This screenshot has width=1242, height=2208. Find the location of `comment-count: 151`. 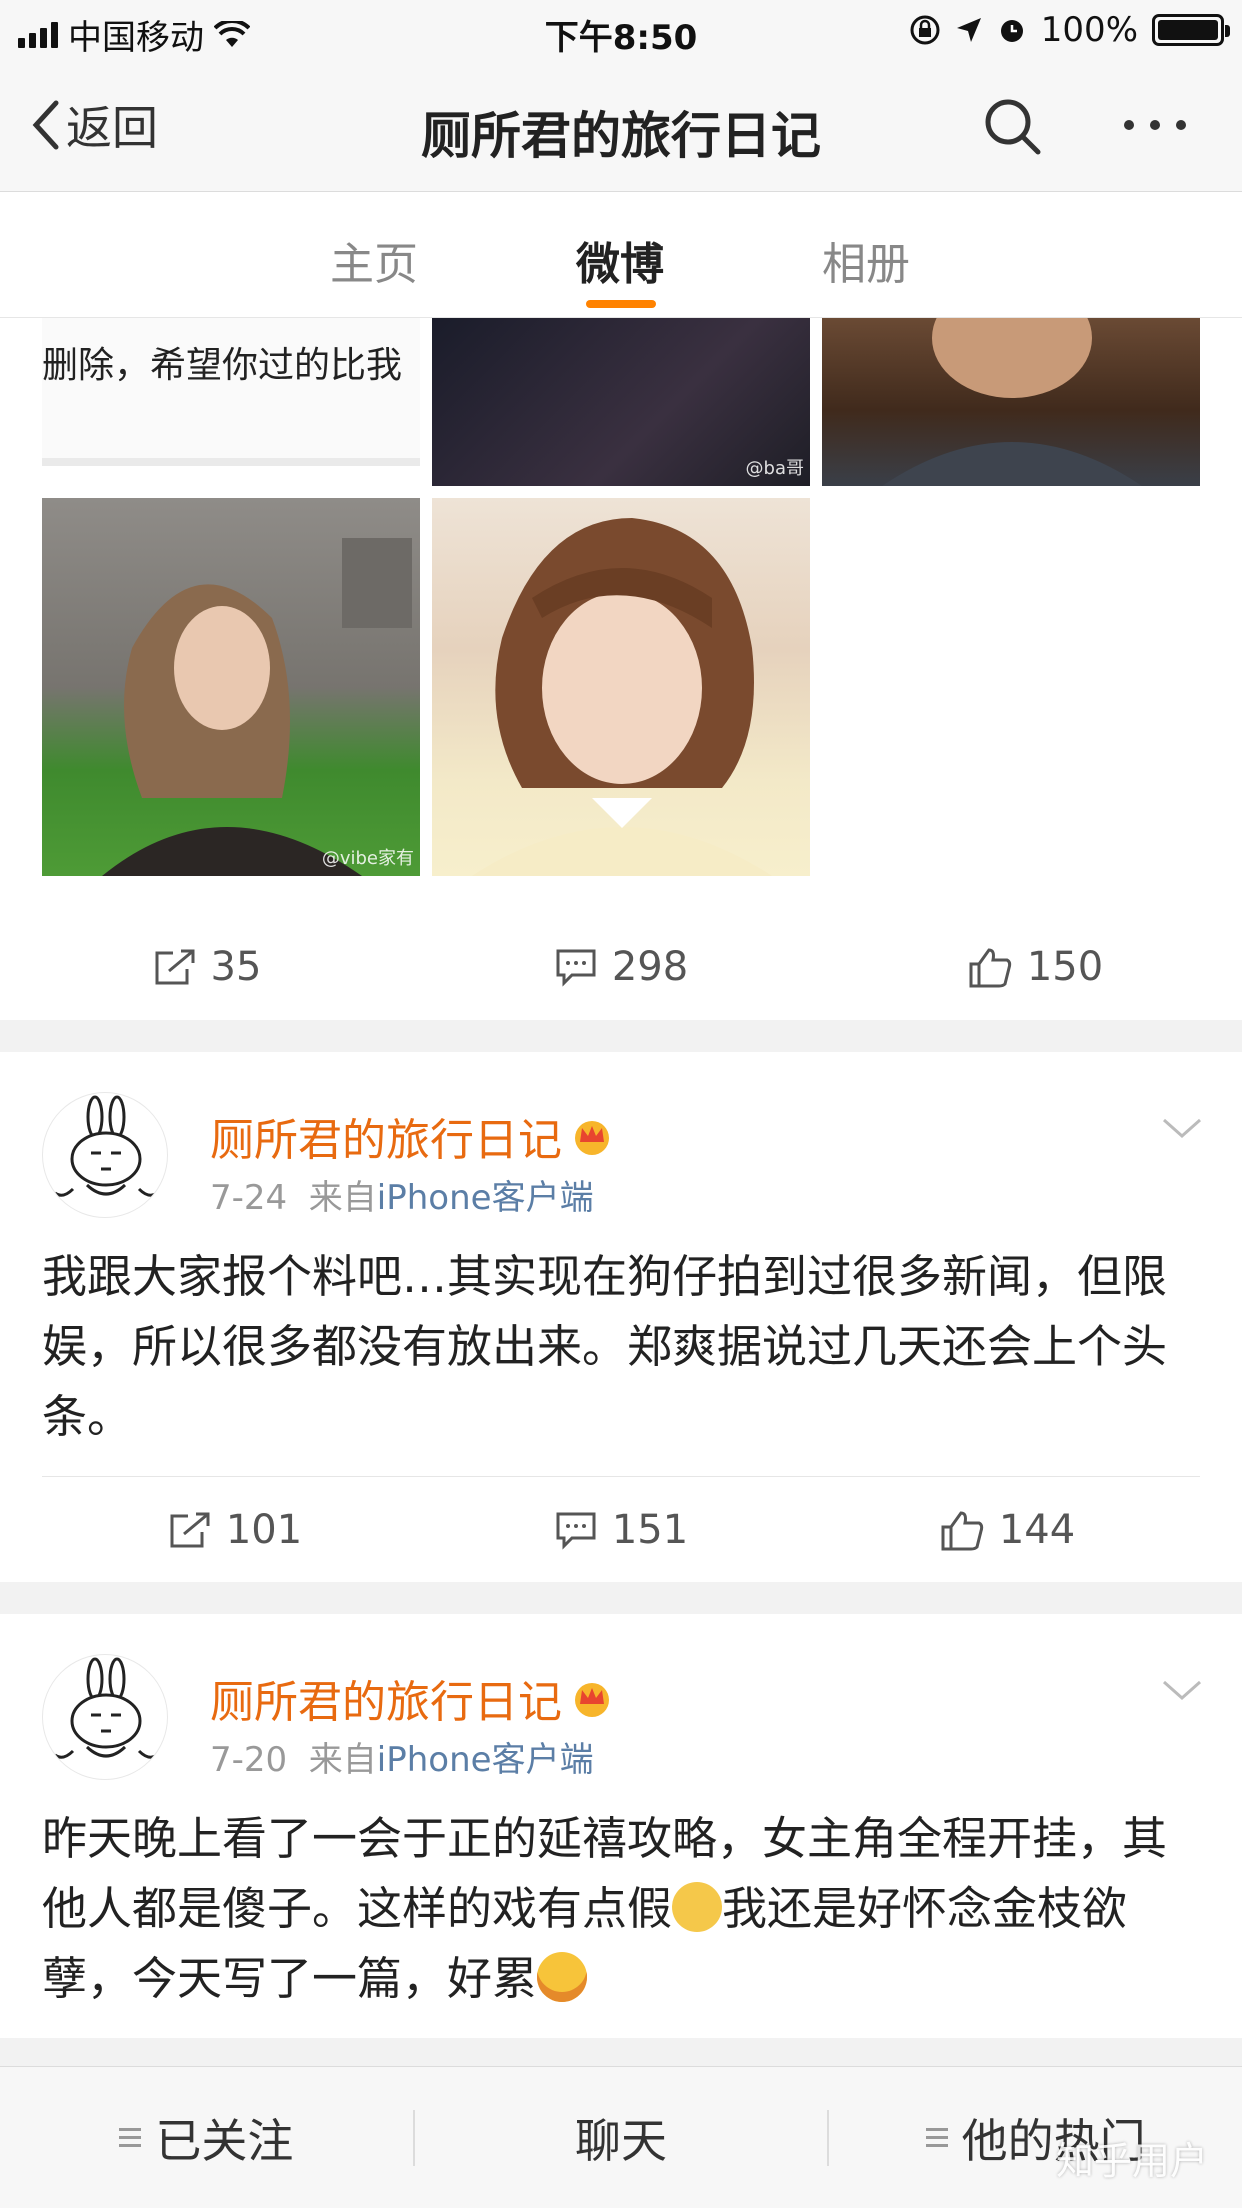

comment-count: 151 is located at coordinates (650, 1529).